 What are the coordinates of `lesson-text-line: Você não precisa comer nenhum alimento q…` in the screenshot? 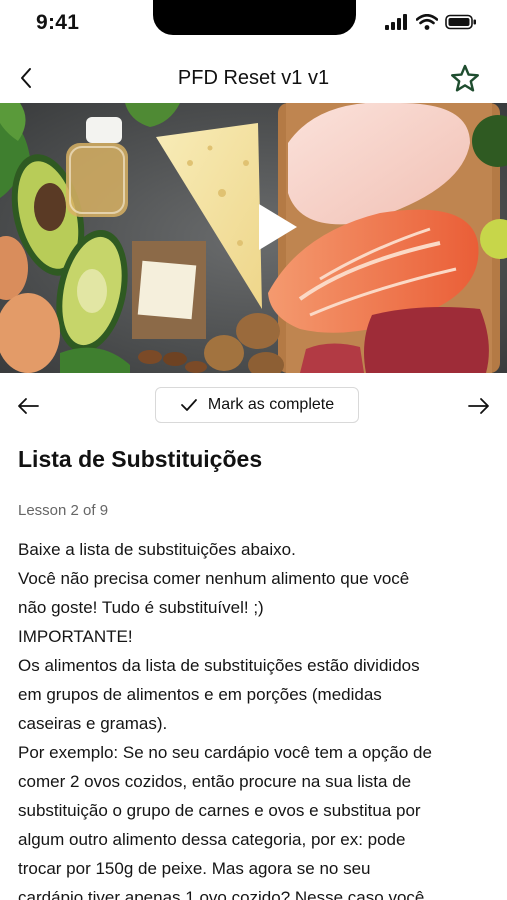 It's located at (214, 578).